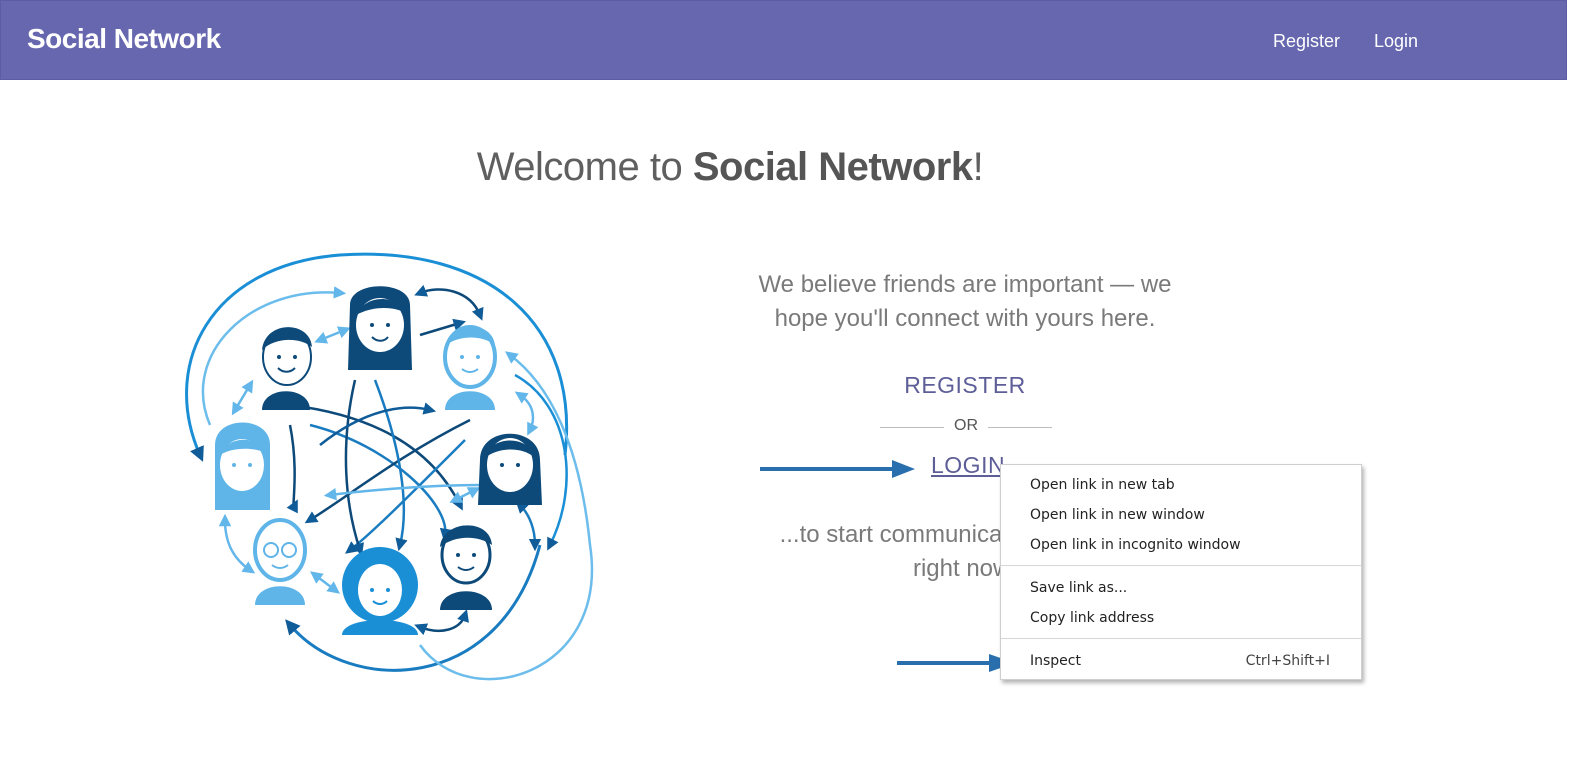 This screenshot has width=1585, height=779. I want to click on login-link: LOGIN, so click(968, 465).